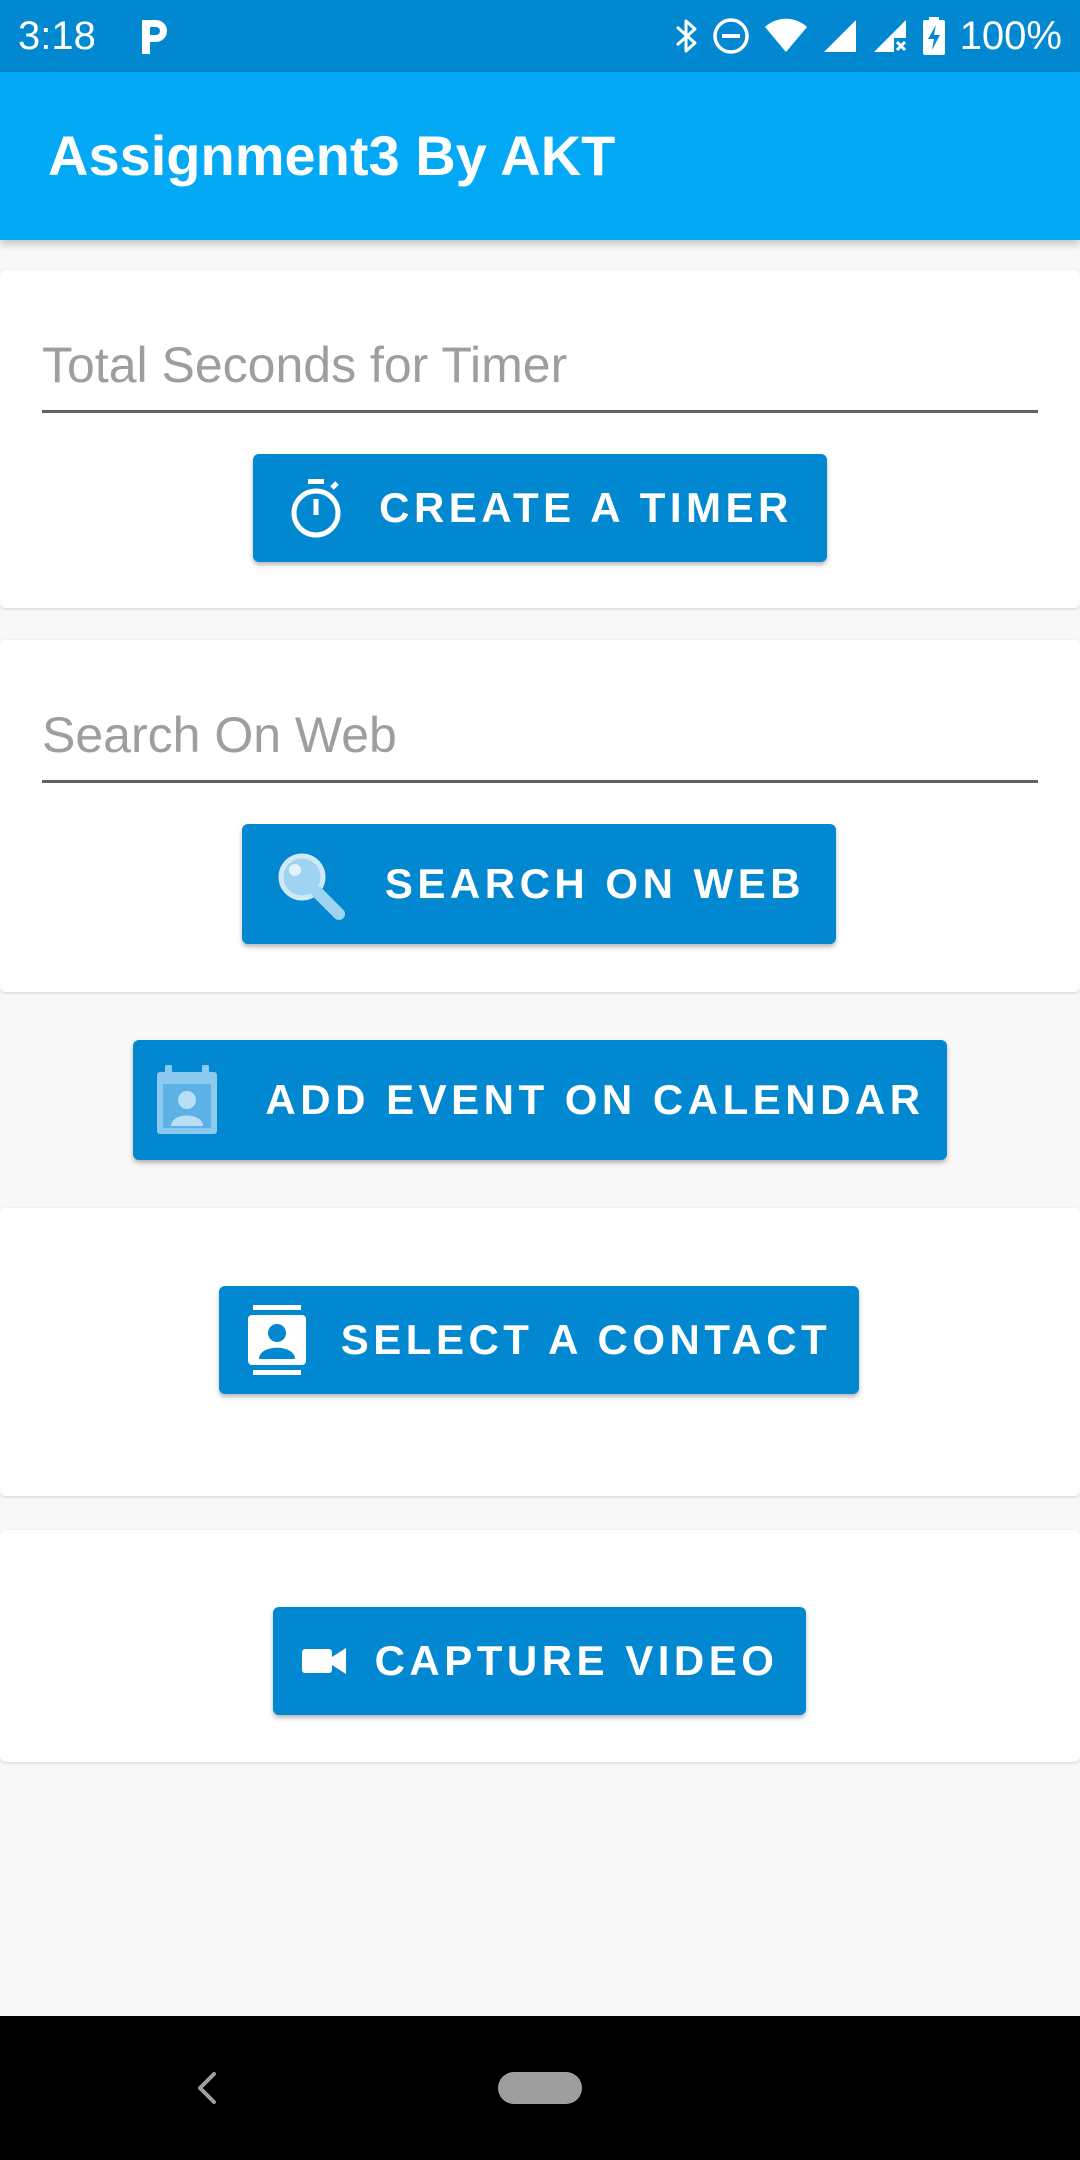 The width and height of the screenshot is (1080, 2160). Describe the element at coordinates (309, 884) in the screenshot. I see `search-icon` at that location.